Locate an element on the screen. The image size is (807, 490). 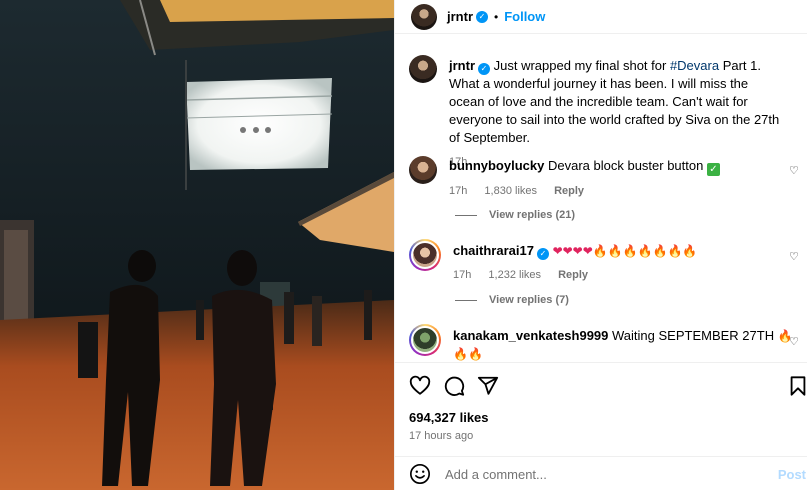
comment-emojis: ❤❤❤❤🔥🔥🔥🔥🔥🔥🔥 is located at coordinates (625, 251).